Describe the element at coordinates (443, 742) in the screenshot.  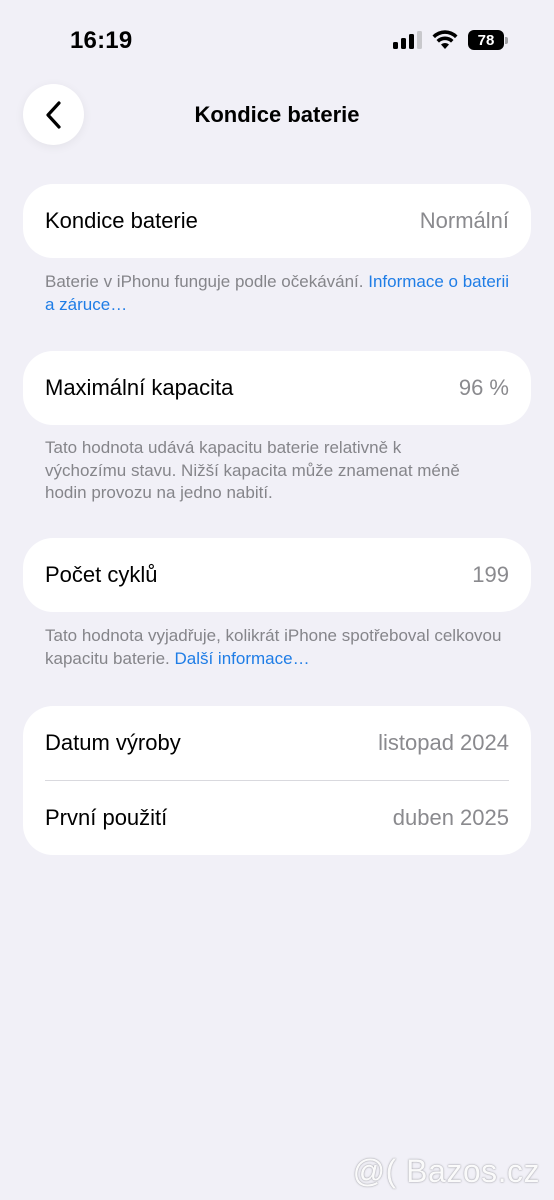
I see `manufacture-date-value: listopad 2024` at that location.